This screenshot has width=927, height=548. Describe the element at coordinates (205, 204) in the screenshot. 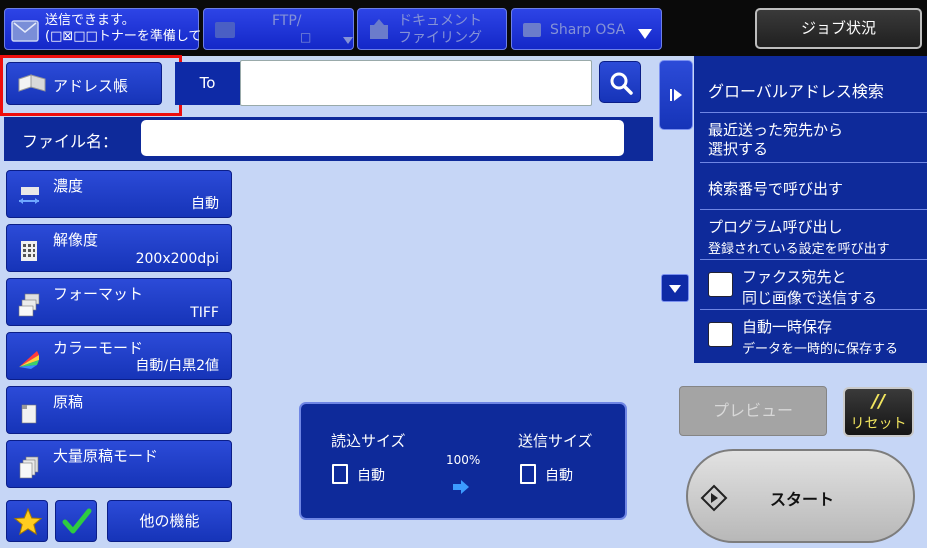

I see `density-value: 自動` at that location.